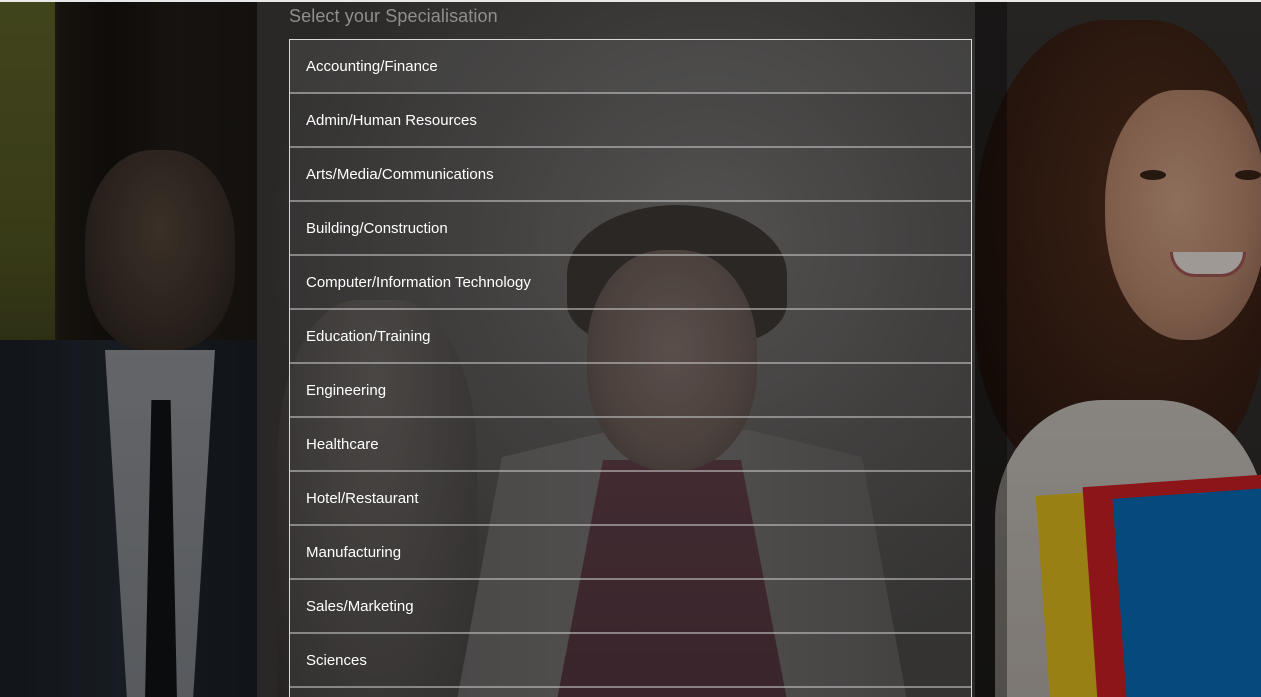 This screenshot has width=1261, height=697. Describe the element at coordinates (630, 121) in the screenshot. I see `specialisation-item-admin-human-resources: Admin/Human Resources` at that location.